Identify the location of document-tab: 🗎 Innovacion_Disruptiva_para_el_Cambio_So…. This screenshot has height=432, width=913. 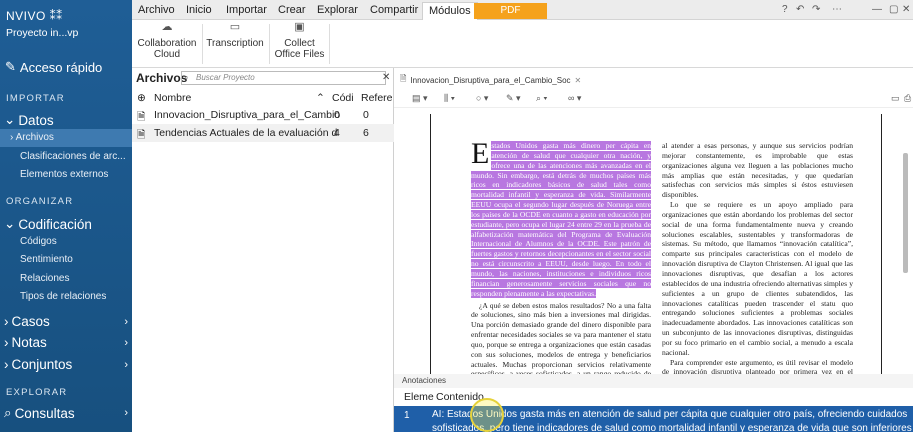
(490, 80).